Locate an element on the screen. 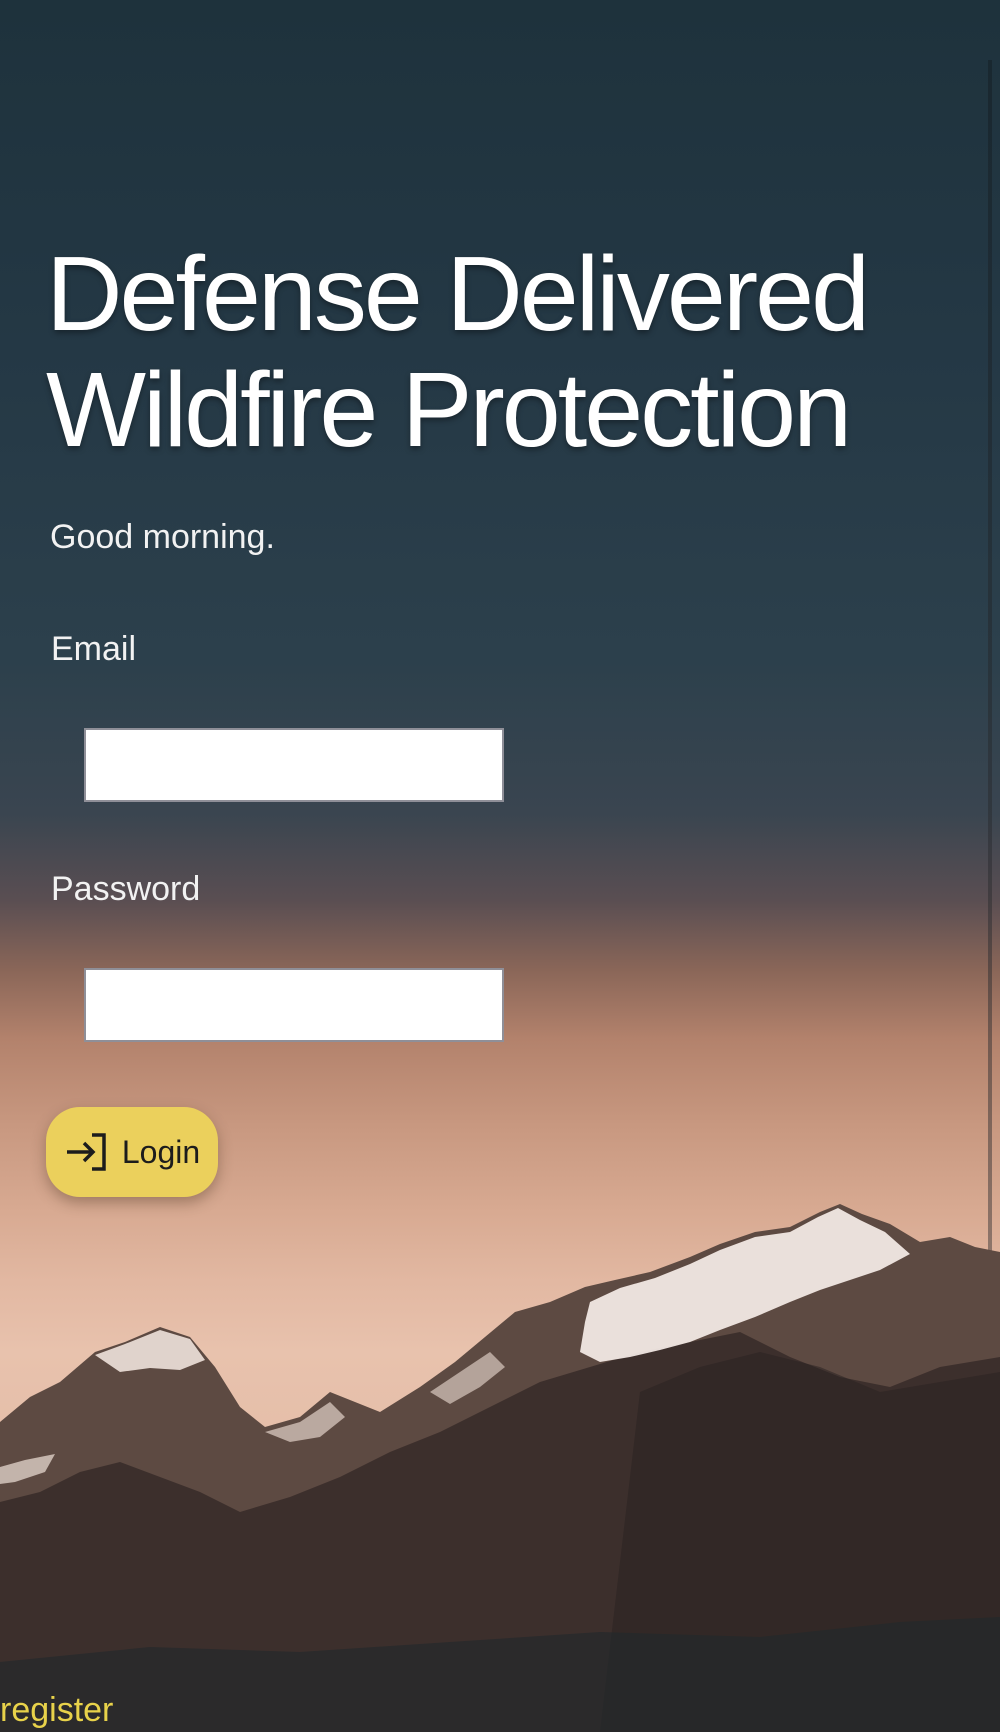  password-label: Password is located at coordinates (126, 889).